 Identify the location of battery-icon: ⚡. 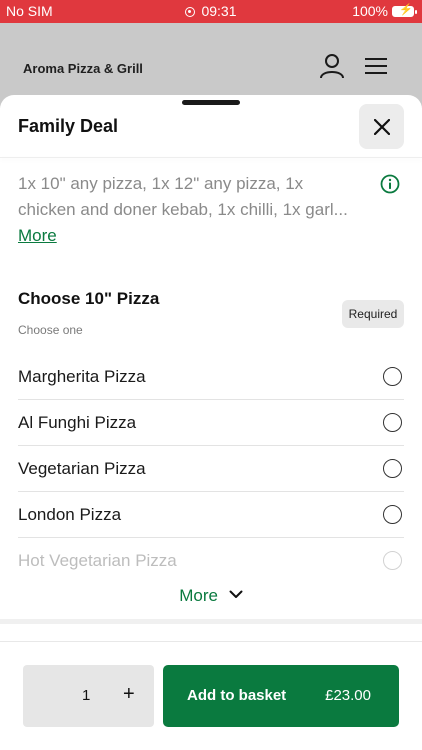
(404, 10).